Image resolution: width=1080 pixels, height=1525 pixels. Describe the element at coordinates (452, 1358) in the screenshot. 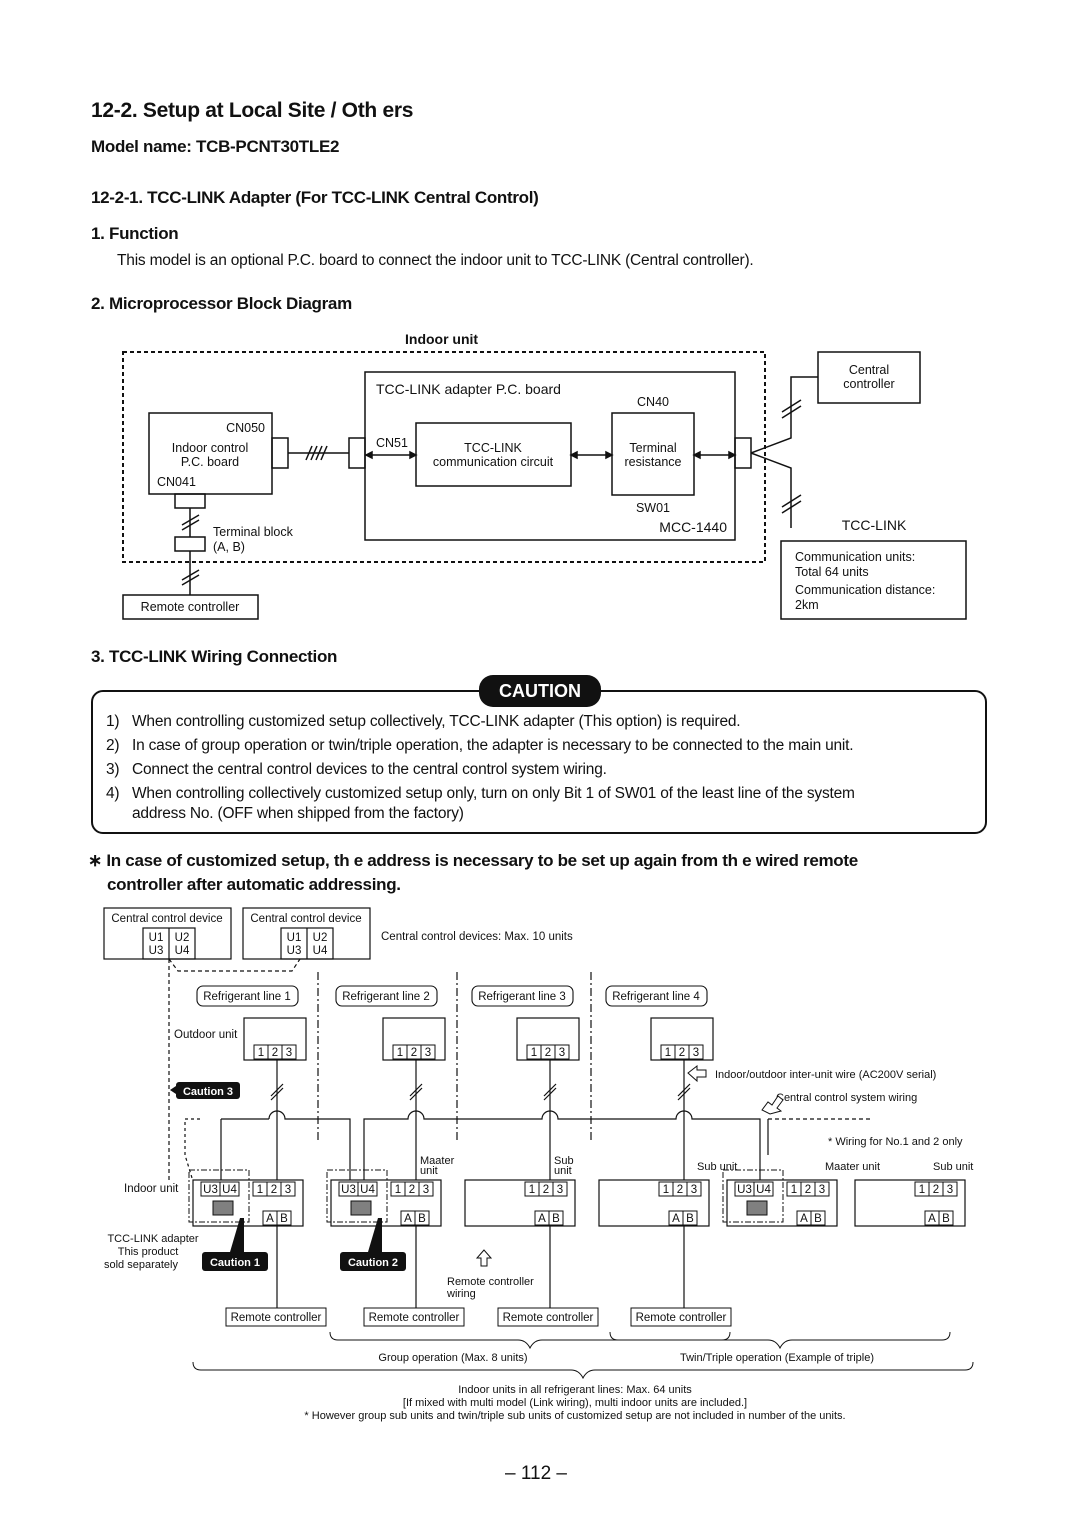

I see `group-operation-label: Group operation (Max. 8 units)` at that location.